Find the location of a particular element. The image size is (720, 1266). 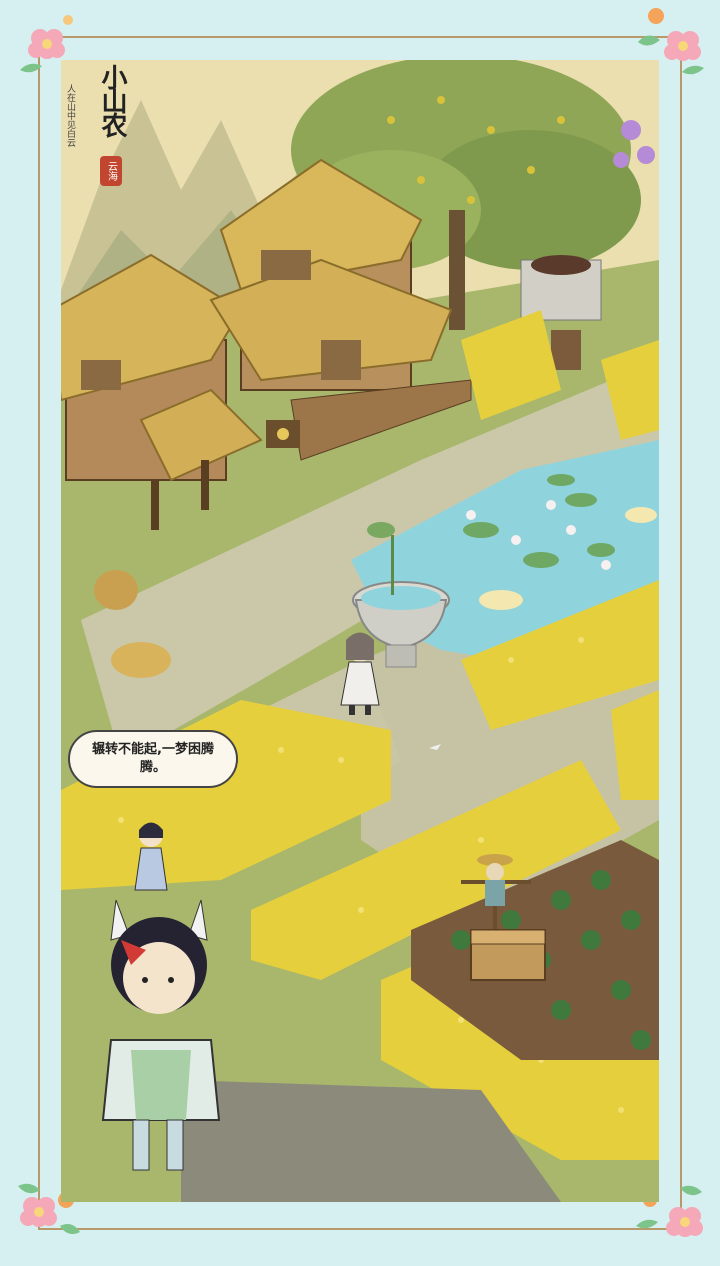

game-logo: 小山农 人在山中见白云 云海 is located at coordinates (99, 129).